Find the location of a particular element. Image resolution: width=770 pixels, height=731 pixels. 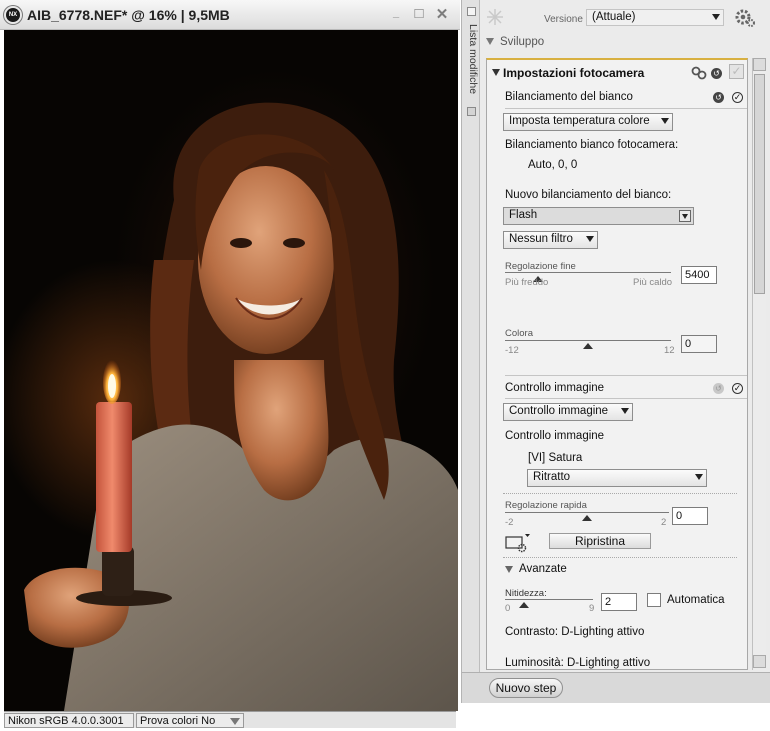

picture-control-current: [VI] Satura is located at coordinates (555, 458).